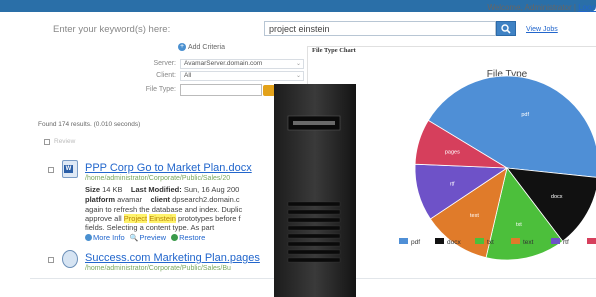 This screenshot has width=596, height=297. Describe the element at coordinates (208, 218) in the screenshot. I see `snippet-text: prototypes before f` at that location.